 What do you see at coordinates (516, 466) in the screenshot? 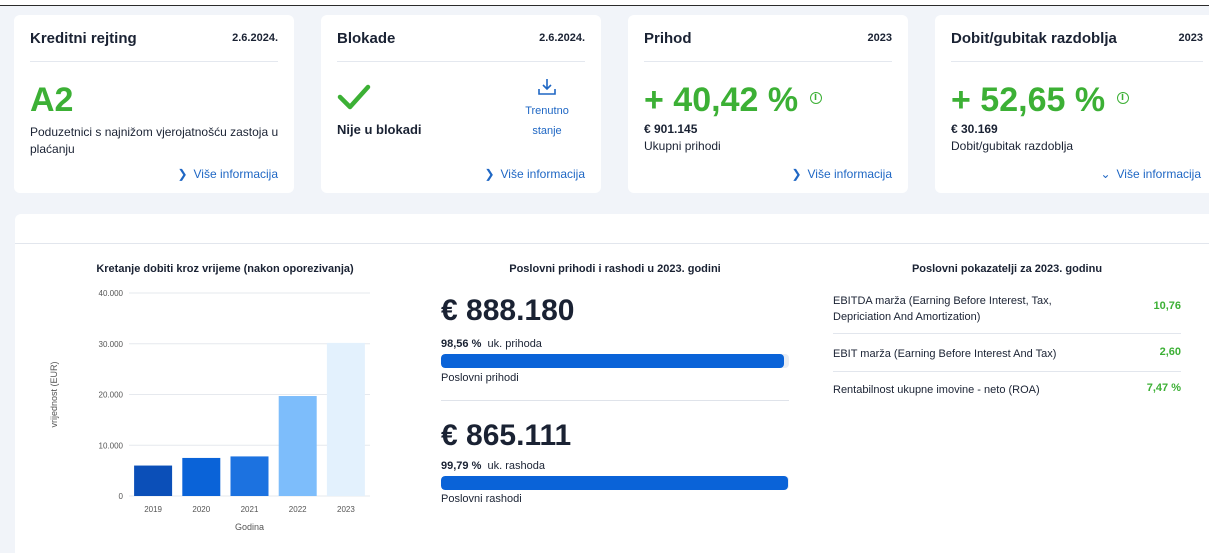
I see `expense-pct-label: uk. rashoda` at bounding box center [516, 466].